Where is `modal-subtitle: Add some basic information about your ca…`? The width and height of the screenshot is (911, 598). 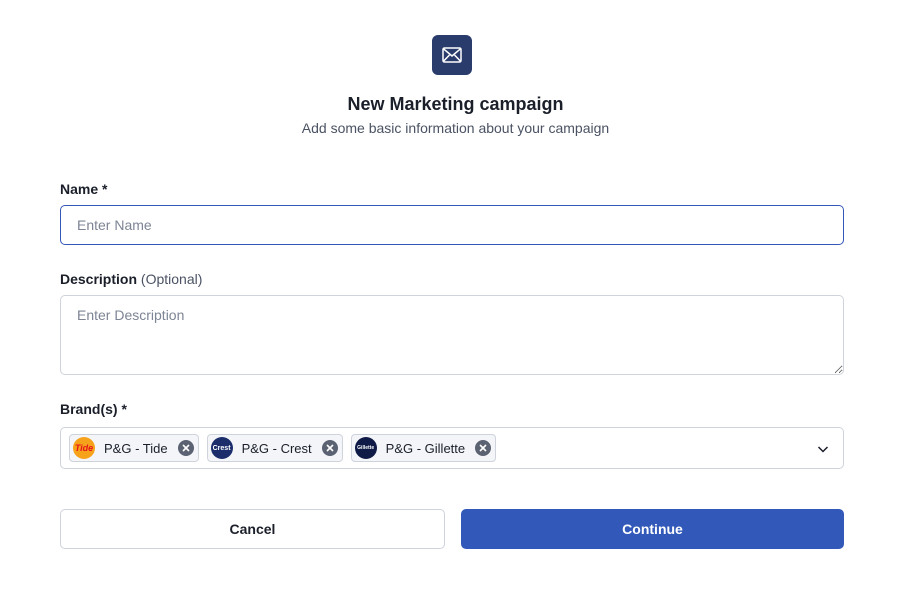 modal-subtitle: Add some basic information about your ca… is located at coordinates (455, 128).